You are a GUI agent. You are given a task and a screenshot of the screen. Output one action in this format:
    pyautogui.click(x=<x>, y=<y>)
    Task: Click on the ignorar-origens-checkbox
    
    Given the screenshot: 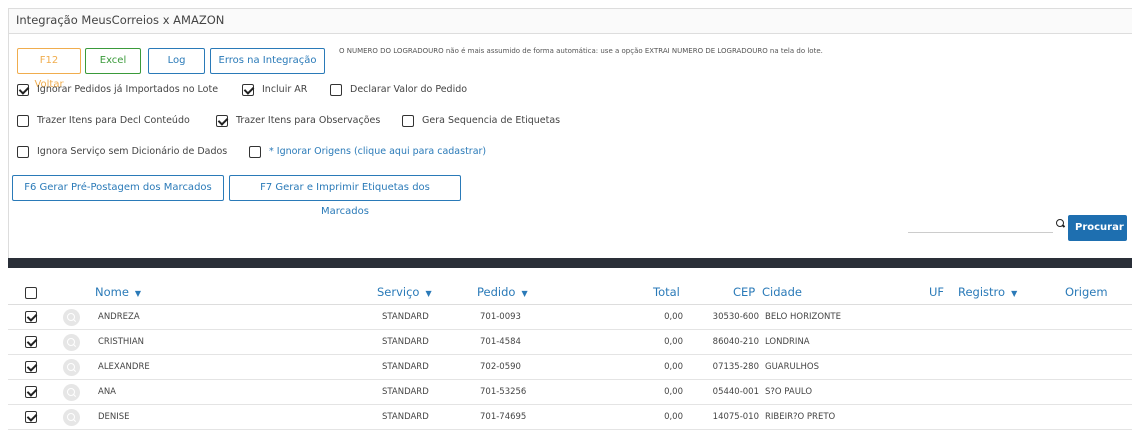 What is the action you would take?
    pyautogui.click(x=255, y=152)
    